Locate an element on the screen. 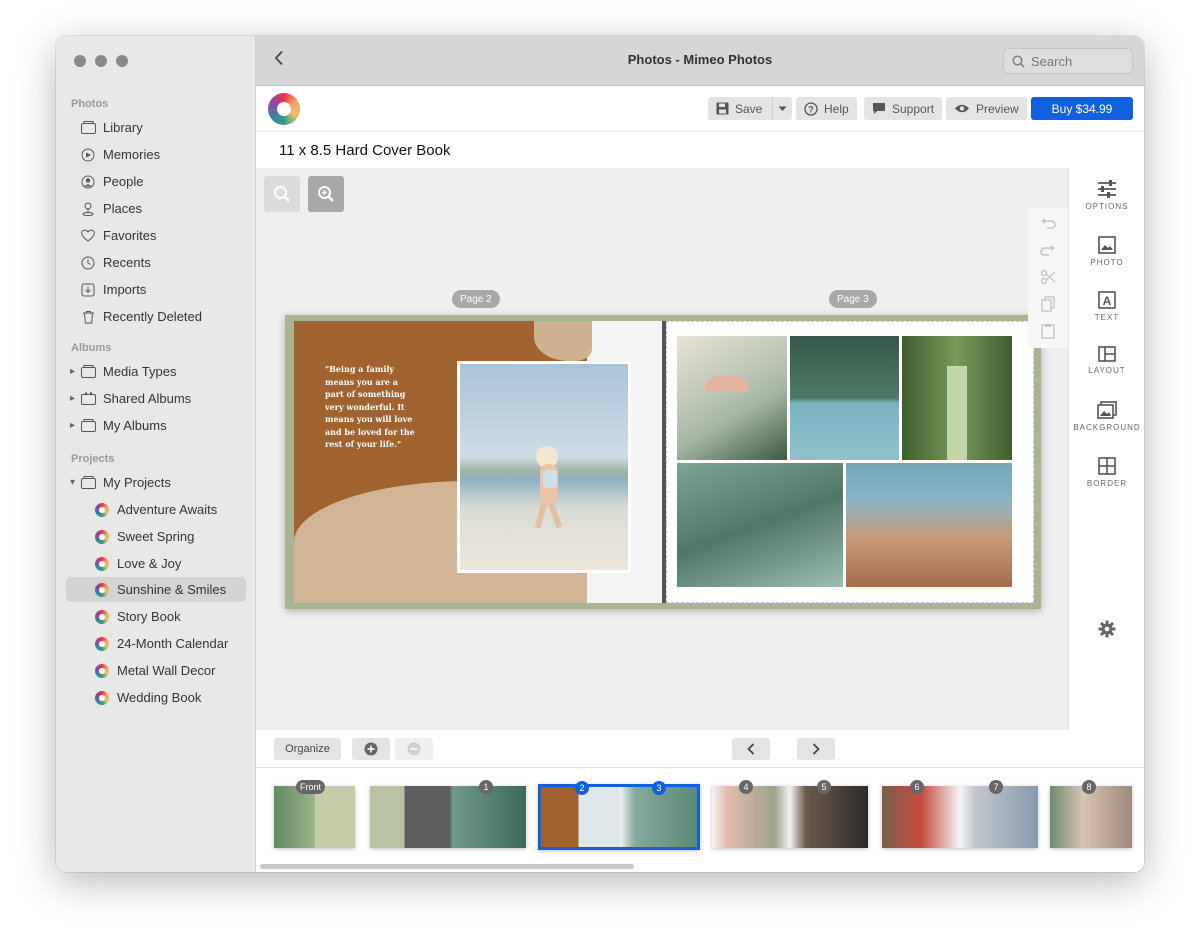 The width and height of the screenshot is (1200, 943). thumbnail-pages-6-7: 6 7 is located at coordinates (960, 814).